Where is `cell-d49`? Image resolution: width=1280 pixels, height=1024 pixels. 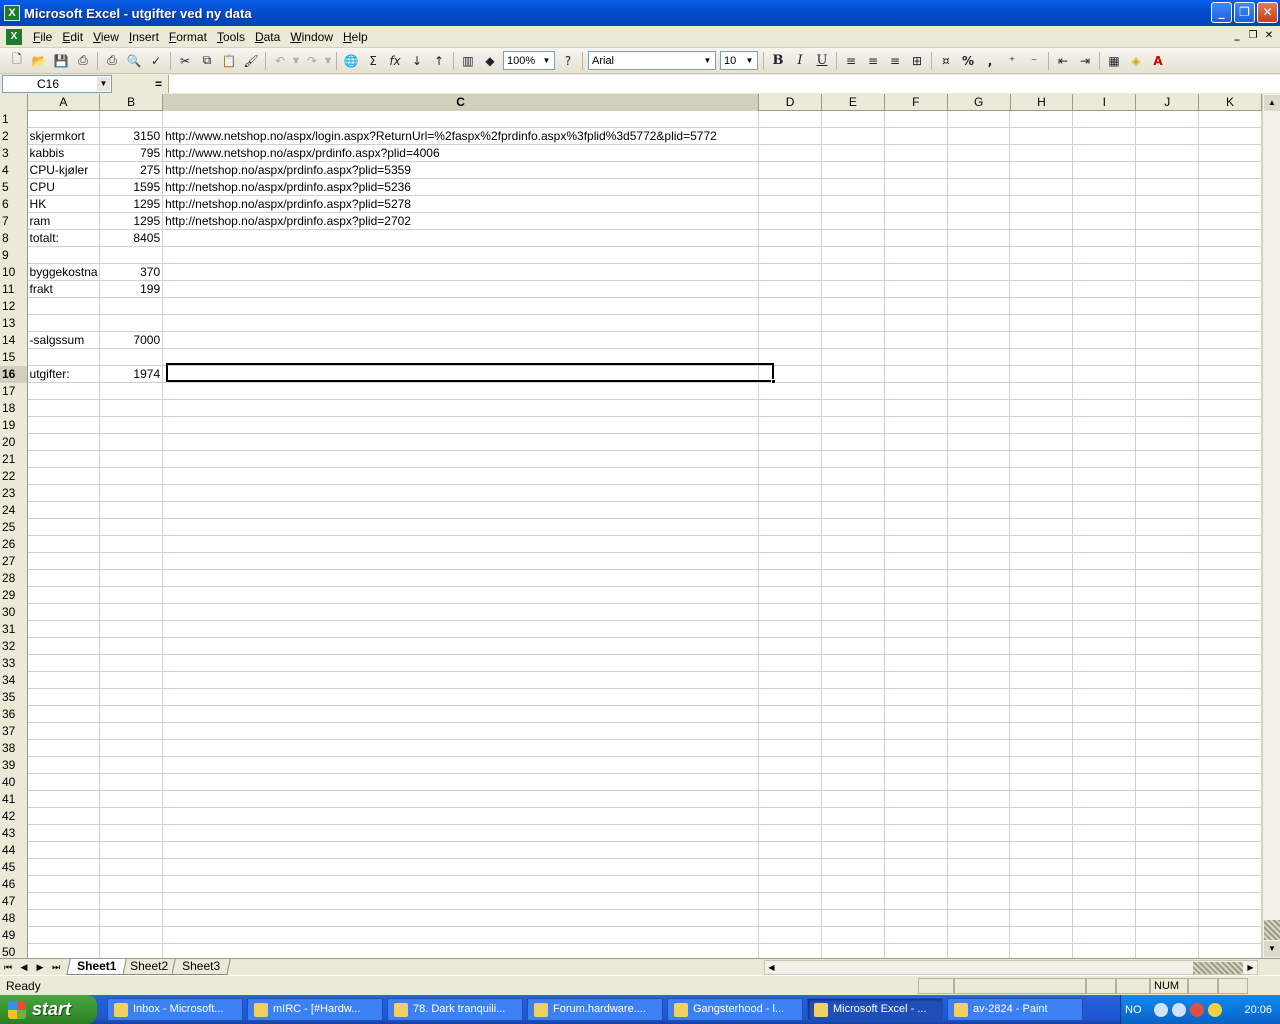
cell-d49 is located at coordinates (790, 935).